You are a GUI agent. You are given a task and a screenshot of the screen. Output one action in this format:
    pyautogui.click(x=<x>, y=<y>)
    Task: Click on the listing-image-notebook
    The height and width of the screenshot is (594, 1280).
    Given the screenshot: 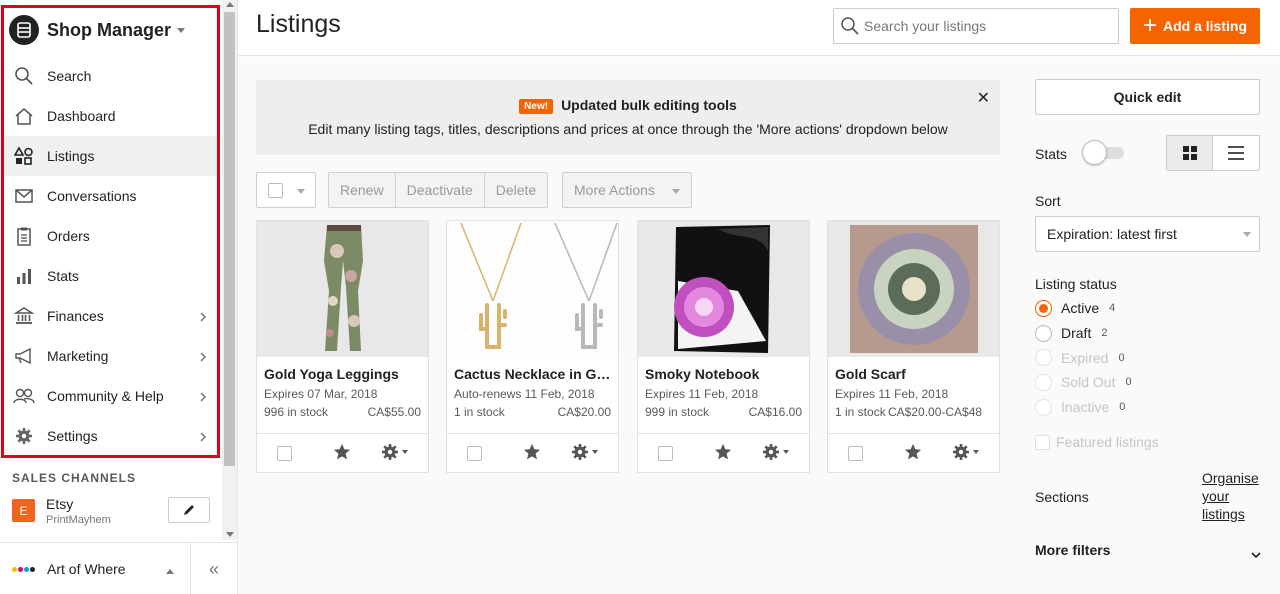 What is the action you would take?
    pyautogui.click(x=723, y=289)
    